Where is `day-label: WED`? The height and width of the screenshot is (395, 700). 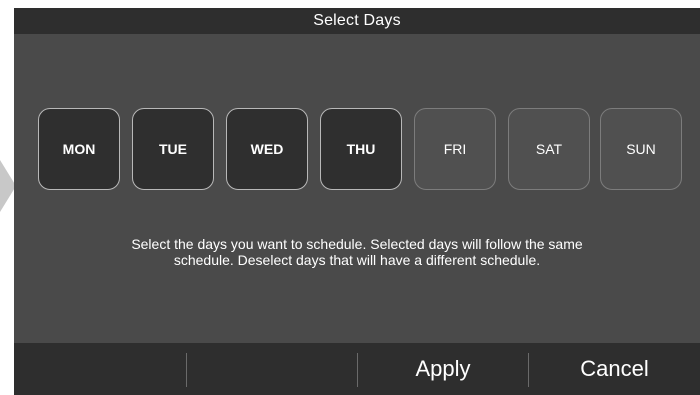
day-label: WED is located at coordinates (267, 149).